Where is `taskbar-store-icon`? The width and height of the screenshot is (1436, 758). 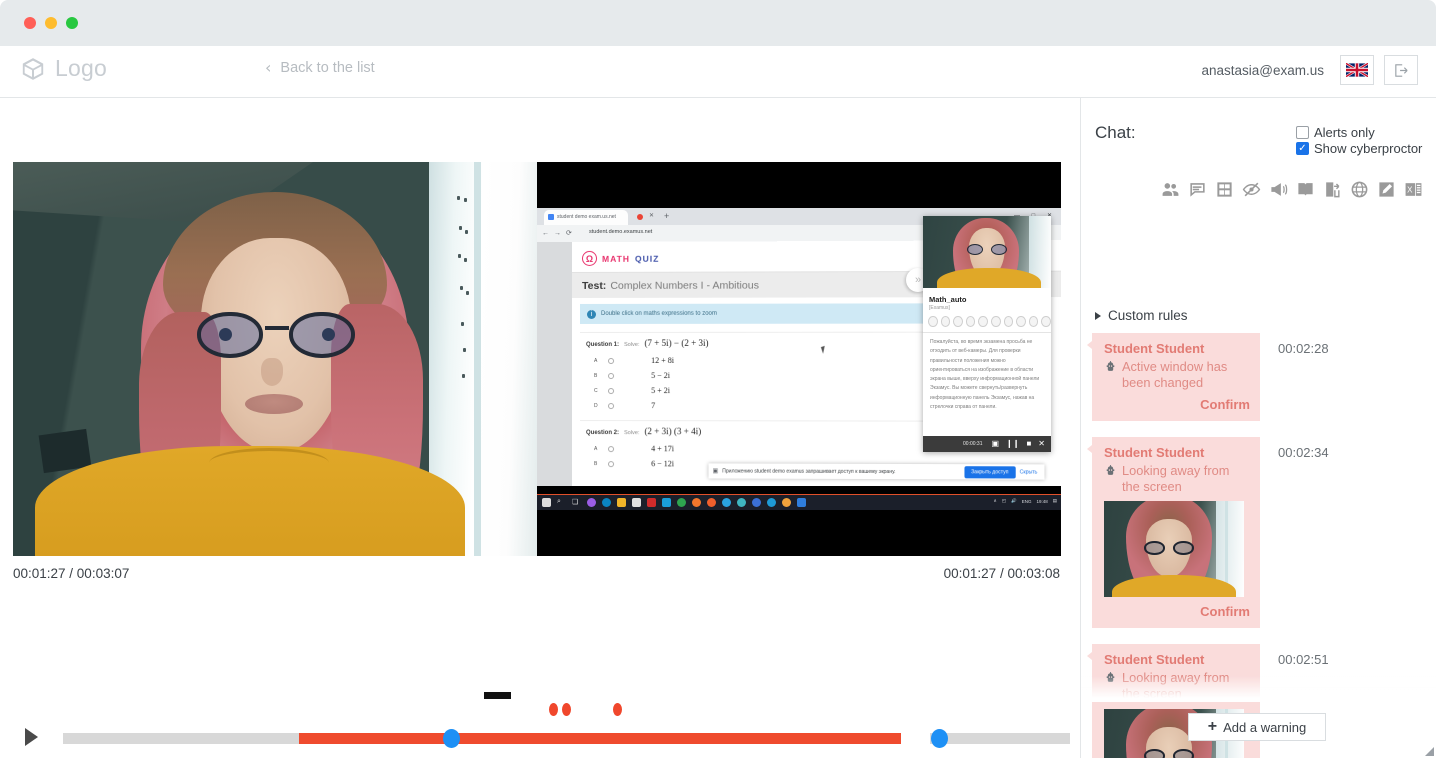
taskbar-store-icon is located at coordinates (636, 502).